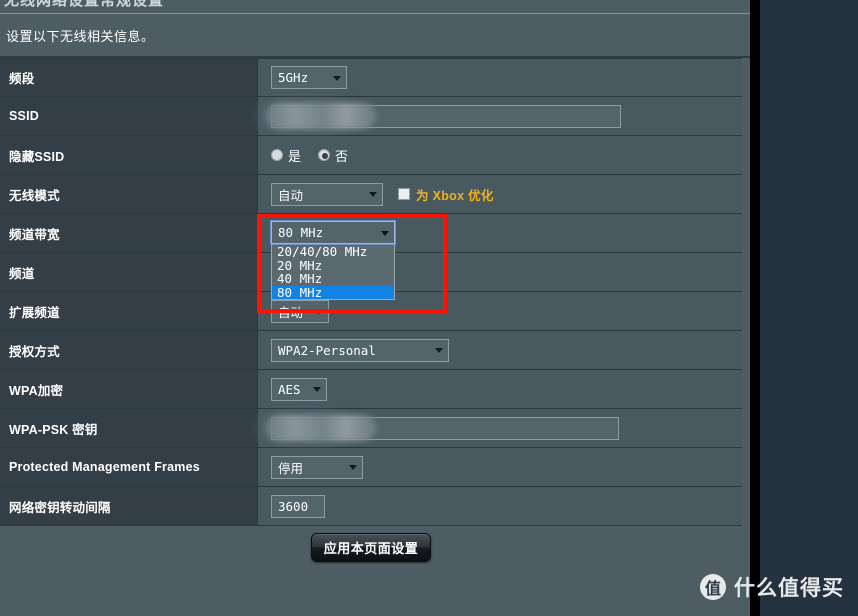  I want to click on hide-ssid-radio-no, so click(324, 155).